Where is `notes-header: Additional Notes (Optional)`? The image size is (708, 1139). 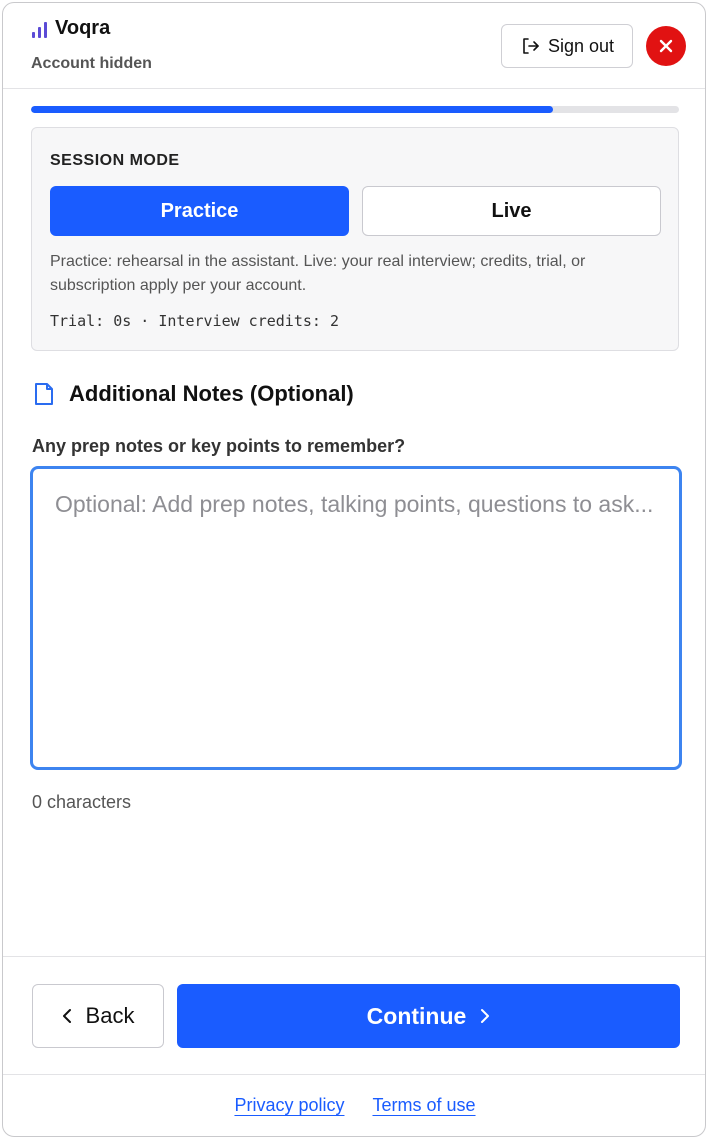 notes-header: Additional Notes (Optional) is located at coordinates (193, 394).